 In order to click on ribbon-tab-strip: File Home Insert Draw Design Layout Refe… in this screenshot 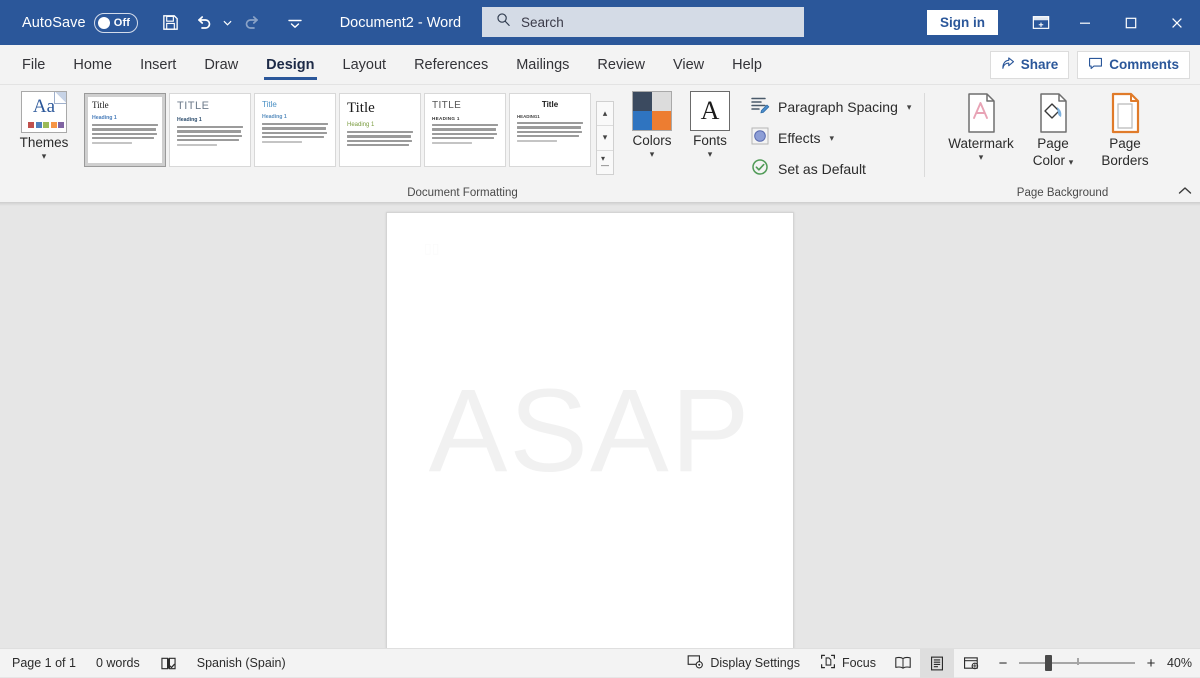, I will do `click(600, 65)`.